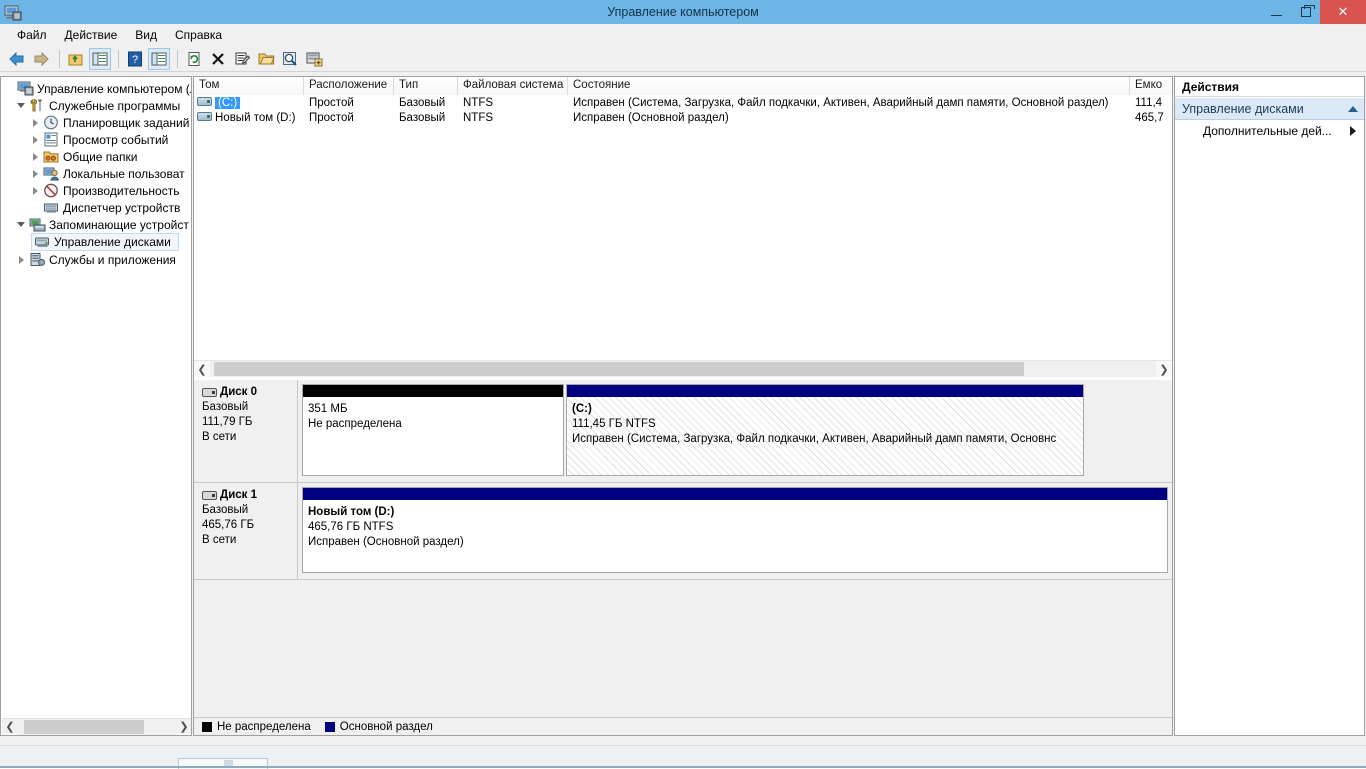 This screenshot has width=1366, height=769. What do you see at coordinates (735, 494) in the screenshot?
I see `partition-bar` at bounding box center [735, 494].